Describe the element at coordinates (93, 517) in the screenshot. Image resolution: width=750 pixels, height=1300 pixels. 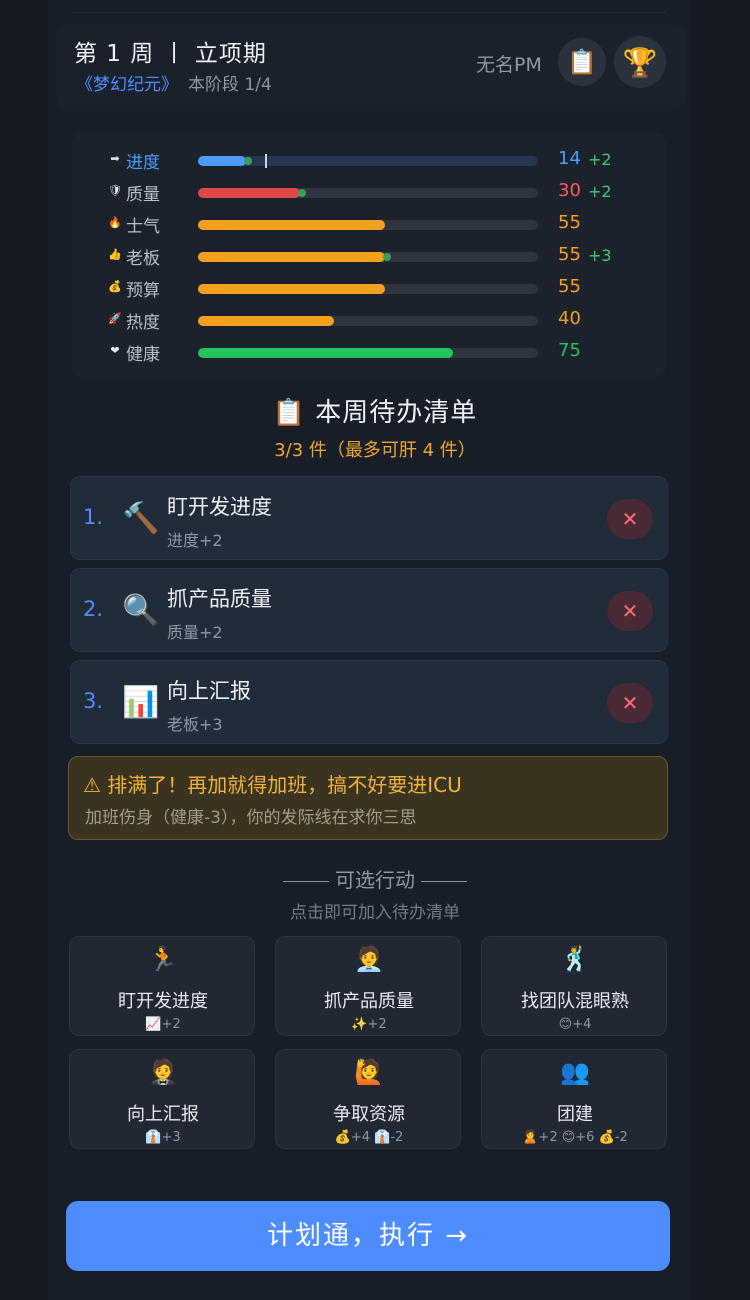
I see `todo-number: 1.` at that location.